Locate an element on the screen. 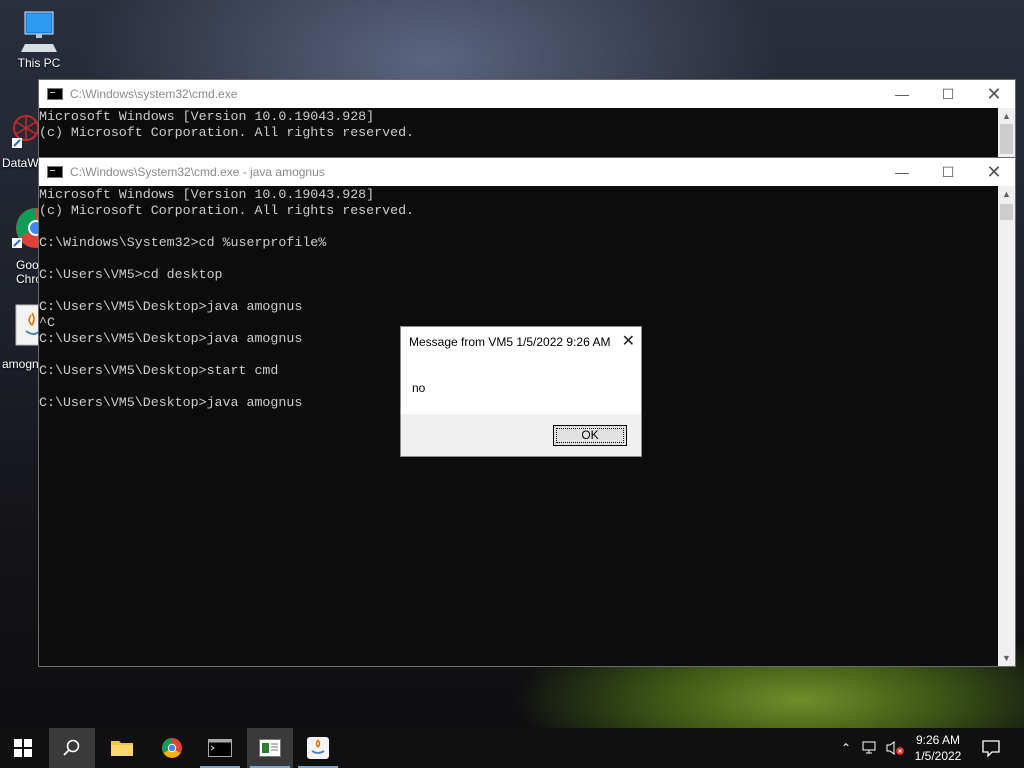 This screenshot has width=1024, height=768. volume-button is located at coordinates (895, 748).